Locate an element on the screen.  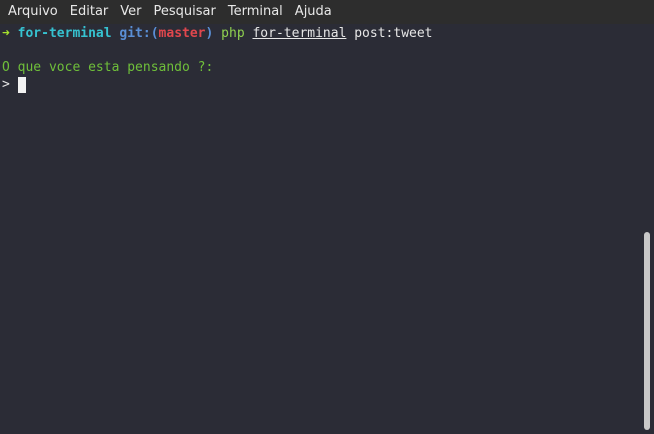
menu-editar: Editar is located at coordinates (89, 12).